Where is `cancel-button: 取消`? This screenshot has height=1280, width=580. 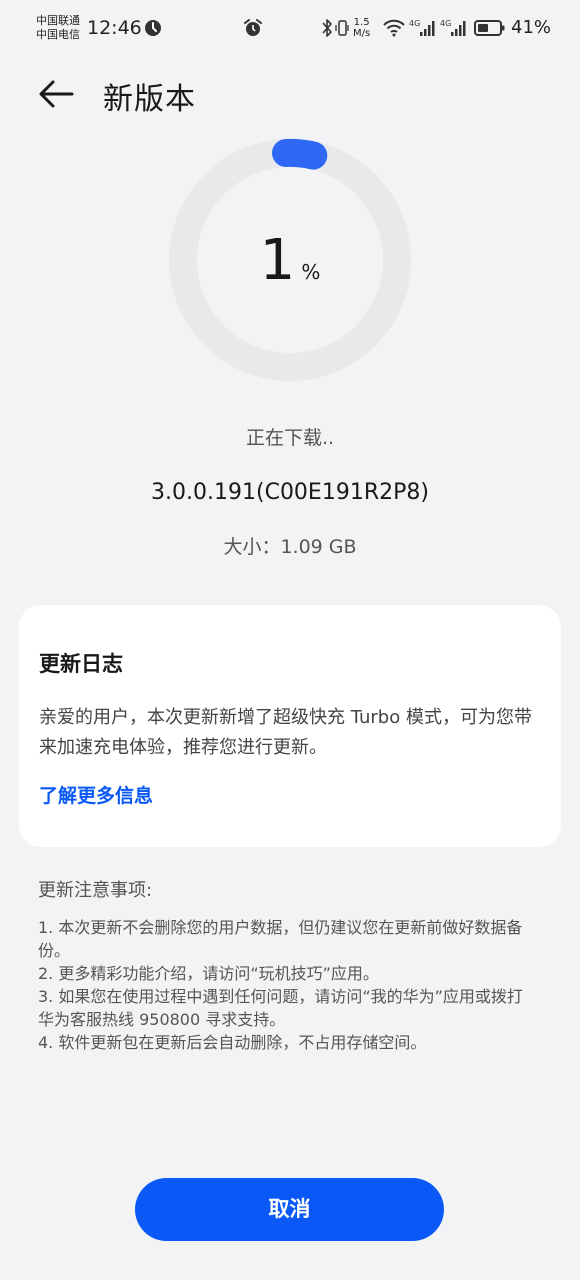 cancel-button: 取消 is located at coordinates (289, 1209).